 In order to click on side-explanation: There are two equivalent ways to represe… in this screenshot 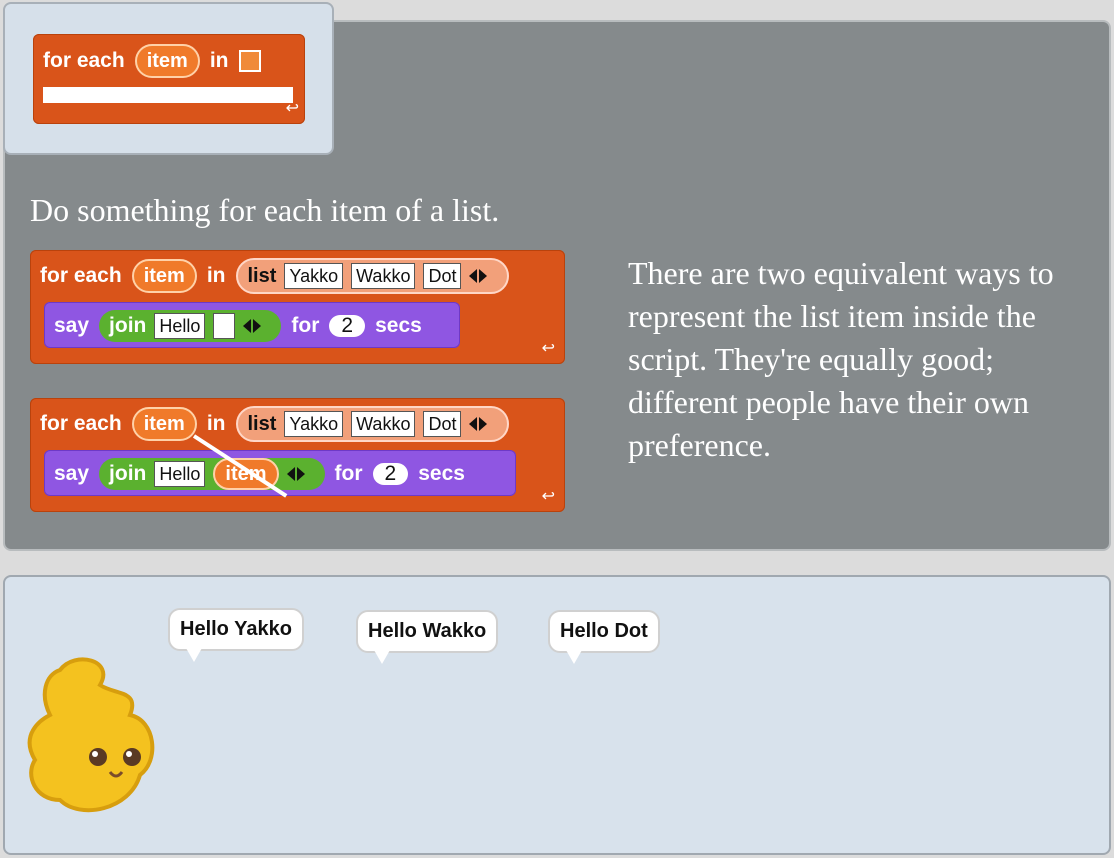, I will do `click(841, 359)`.